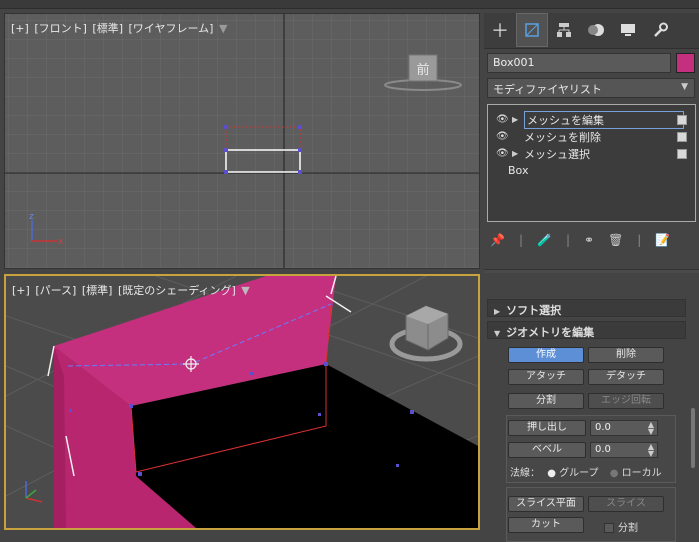 The height and width of the screenshot is (542, 699). I want to click on modify-icon, so click(532, 30).